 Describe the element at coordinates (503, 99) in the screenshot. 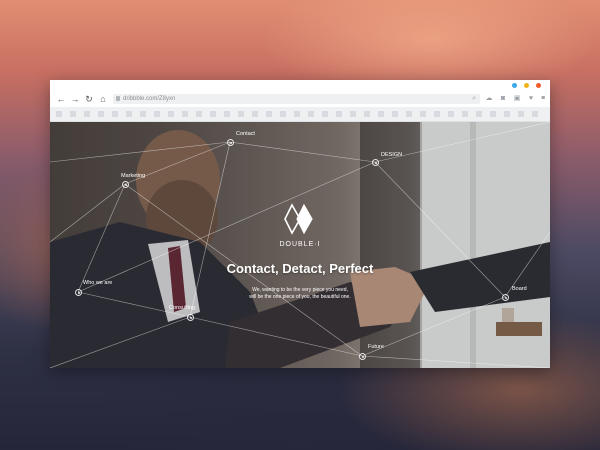

I see `camera-icon: ◙` at that location.